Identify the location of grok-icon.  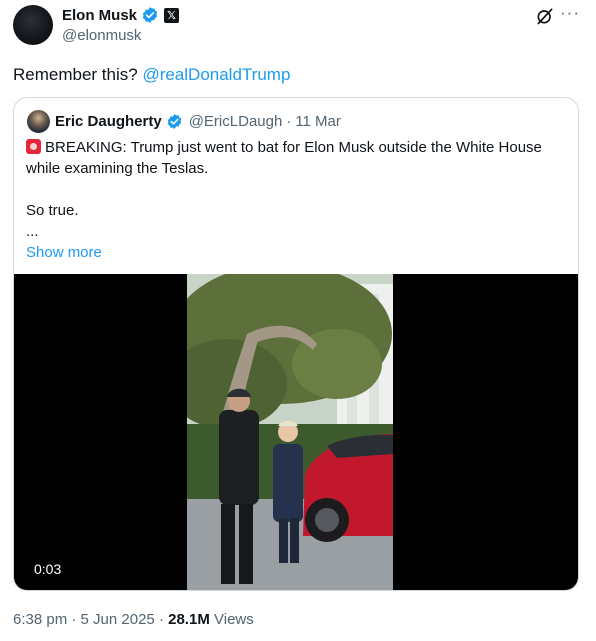
(545, 16).